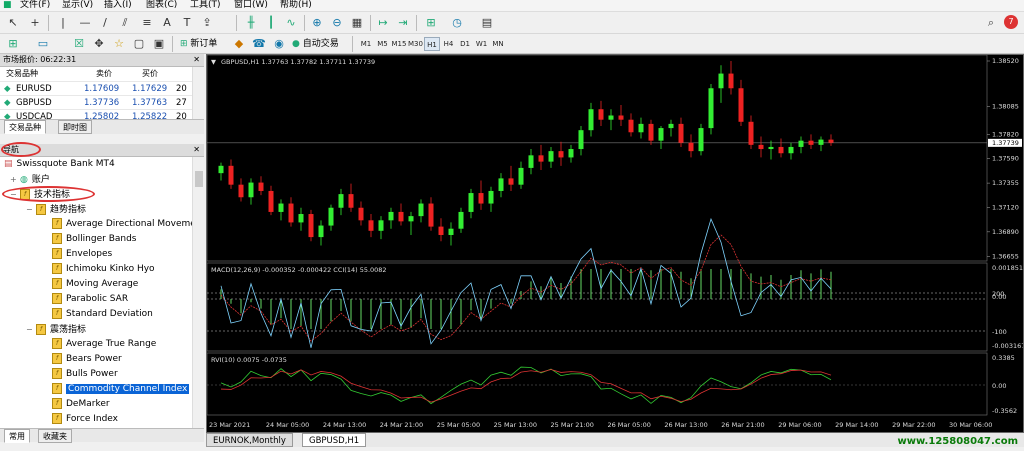  I want to click on time-axis-label: 29 Mar 22:00, so click(913, 425).